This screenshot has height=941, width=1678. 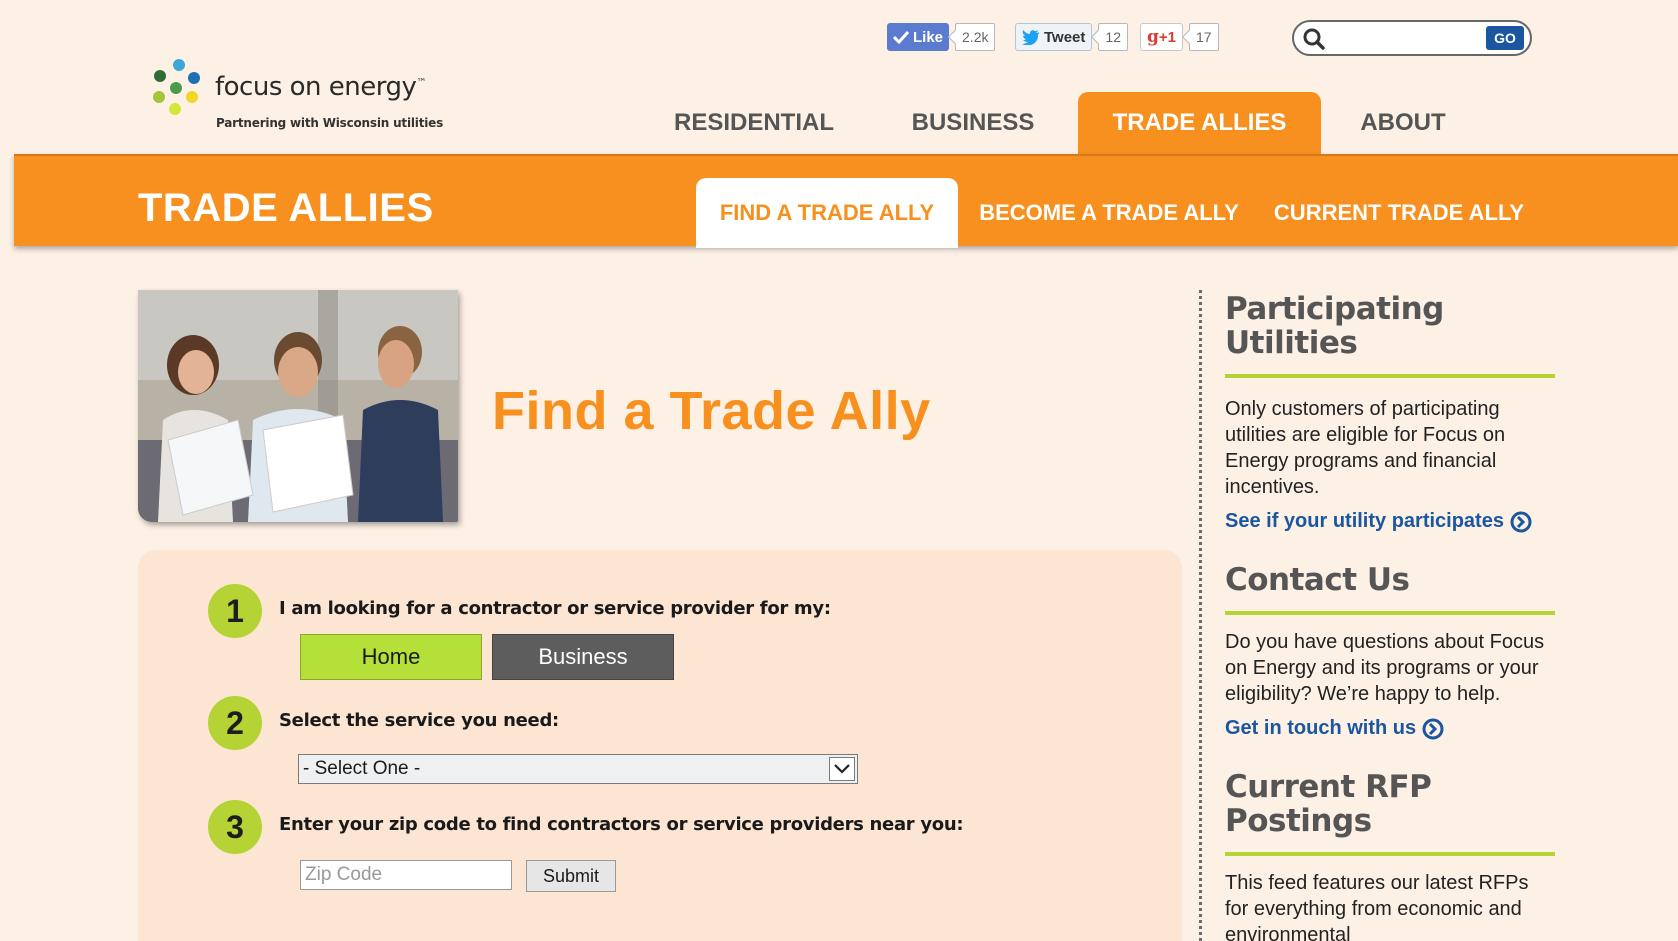 I want to click on people-reviewing-documents-image, so click(x=298, y=406).